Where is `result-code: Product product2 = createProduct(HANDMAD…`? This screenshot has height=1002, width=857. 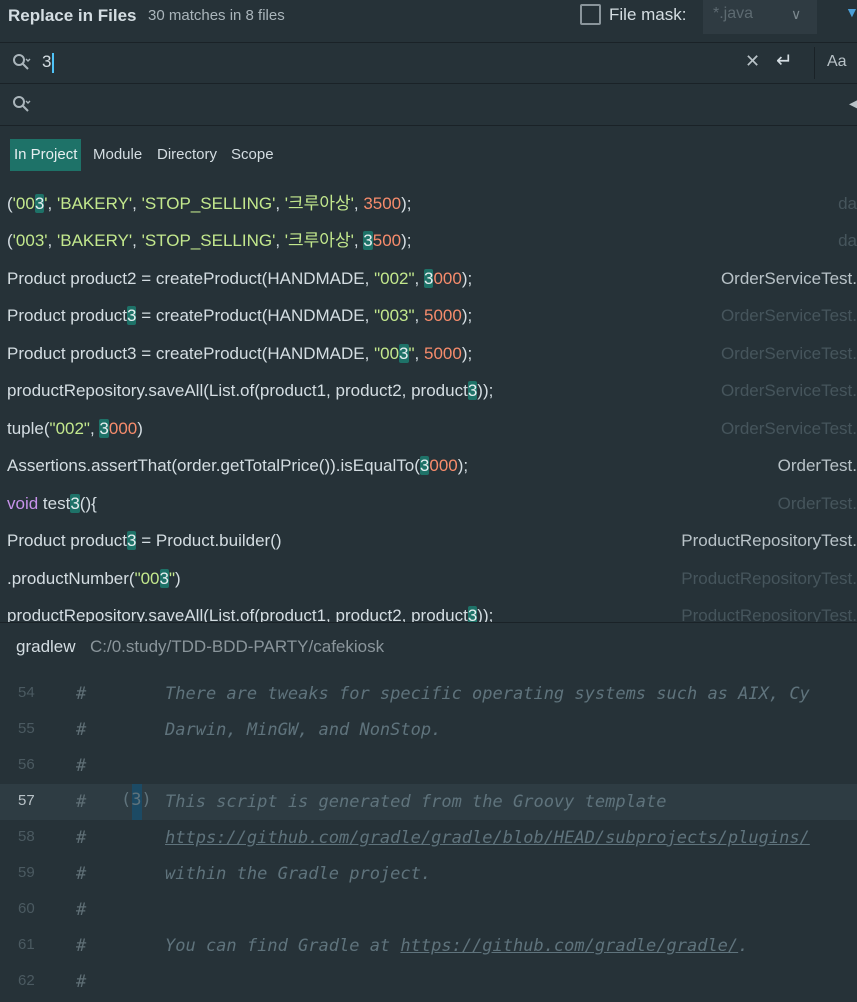
result-code: Product product2 = createProduct(HANDMAD… is located at coordinates (240, 278).